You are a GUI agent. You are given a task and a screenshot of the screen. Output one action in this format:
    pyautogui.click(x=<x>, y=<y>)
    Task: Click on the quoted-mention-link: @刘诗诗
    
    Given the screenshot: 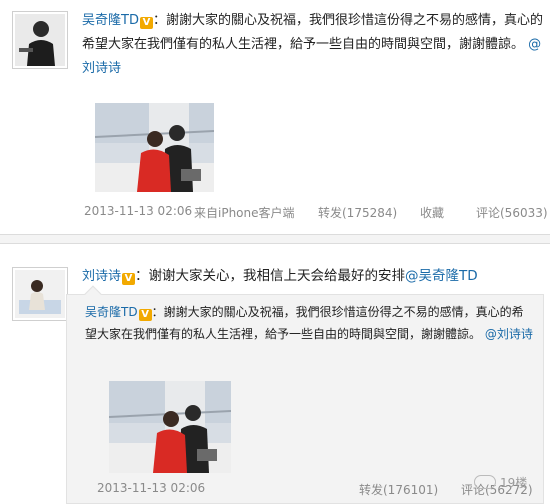 What is the action you would take?
    pyautogui.click(x=509, y=334)
    